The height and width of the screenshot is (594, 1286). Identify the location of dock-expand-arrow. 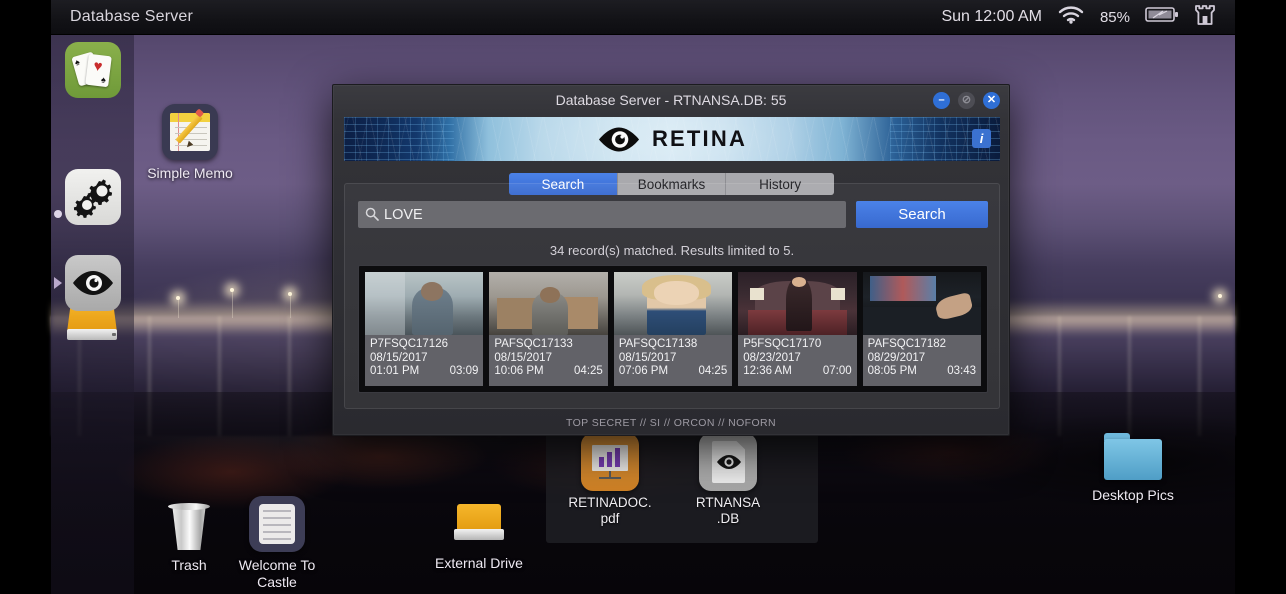
(58, 283).